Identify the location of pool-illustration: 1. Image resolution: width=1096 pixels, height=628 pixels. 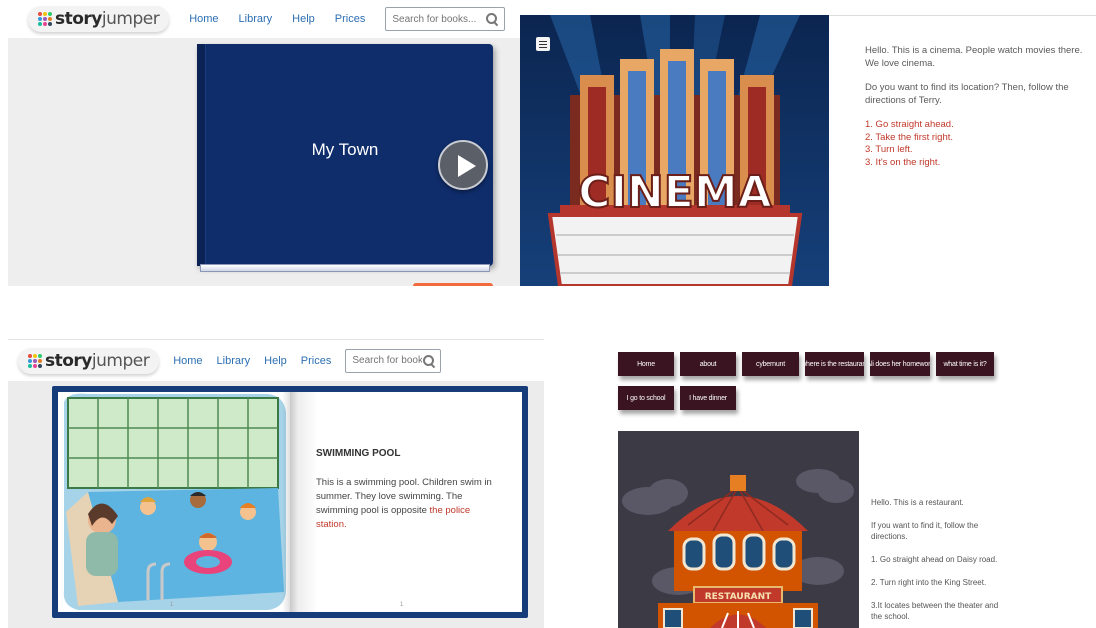
(174, 502).